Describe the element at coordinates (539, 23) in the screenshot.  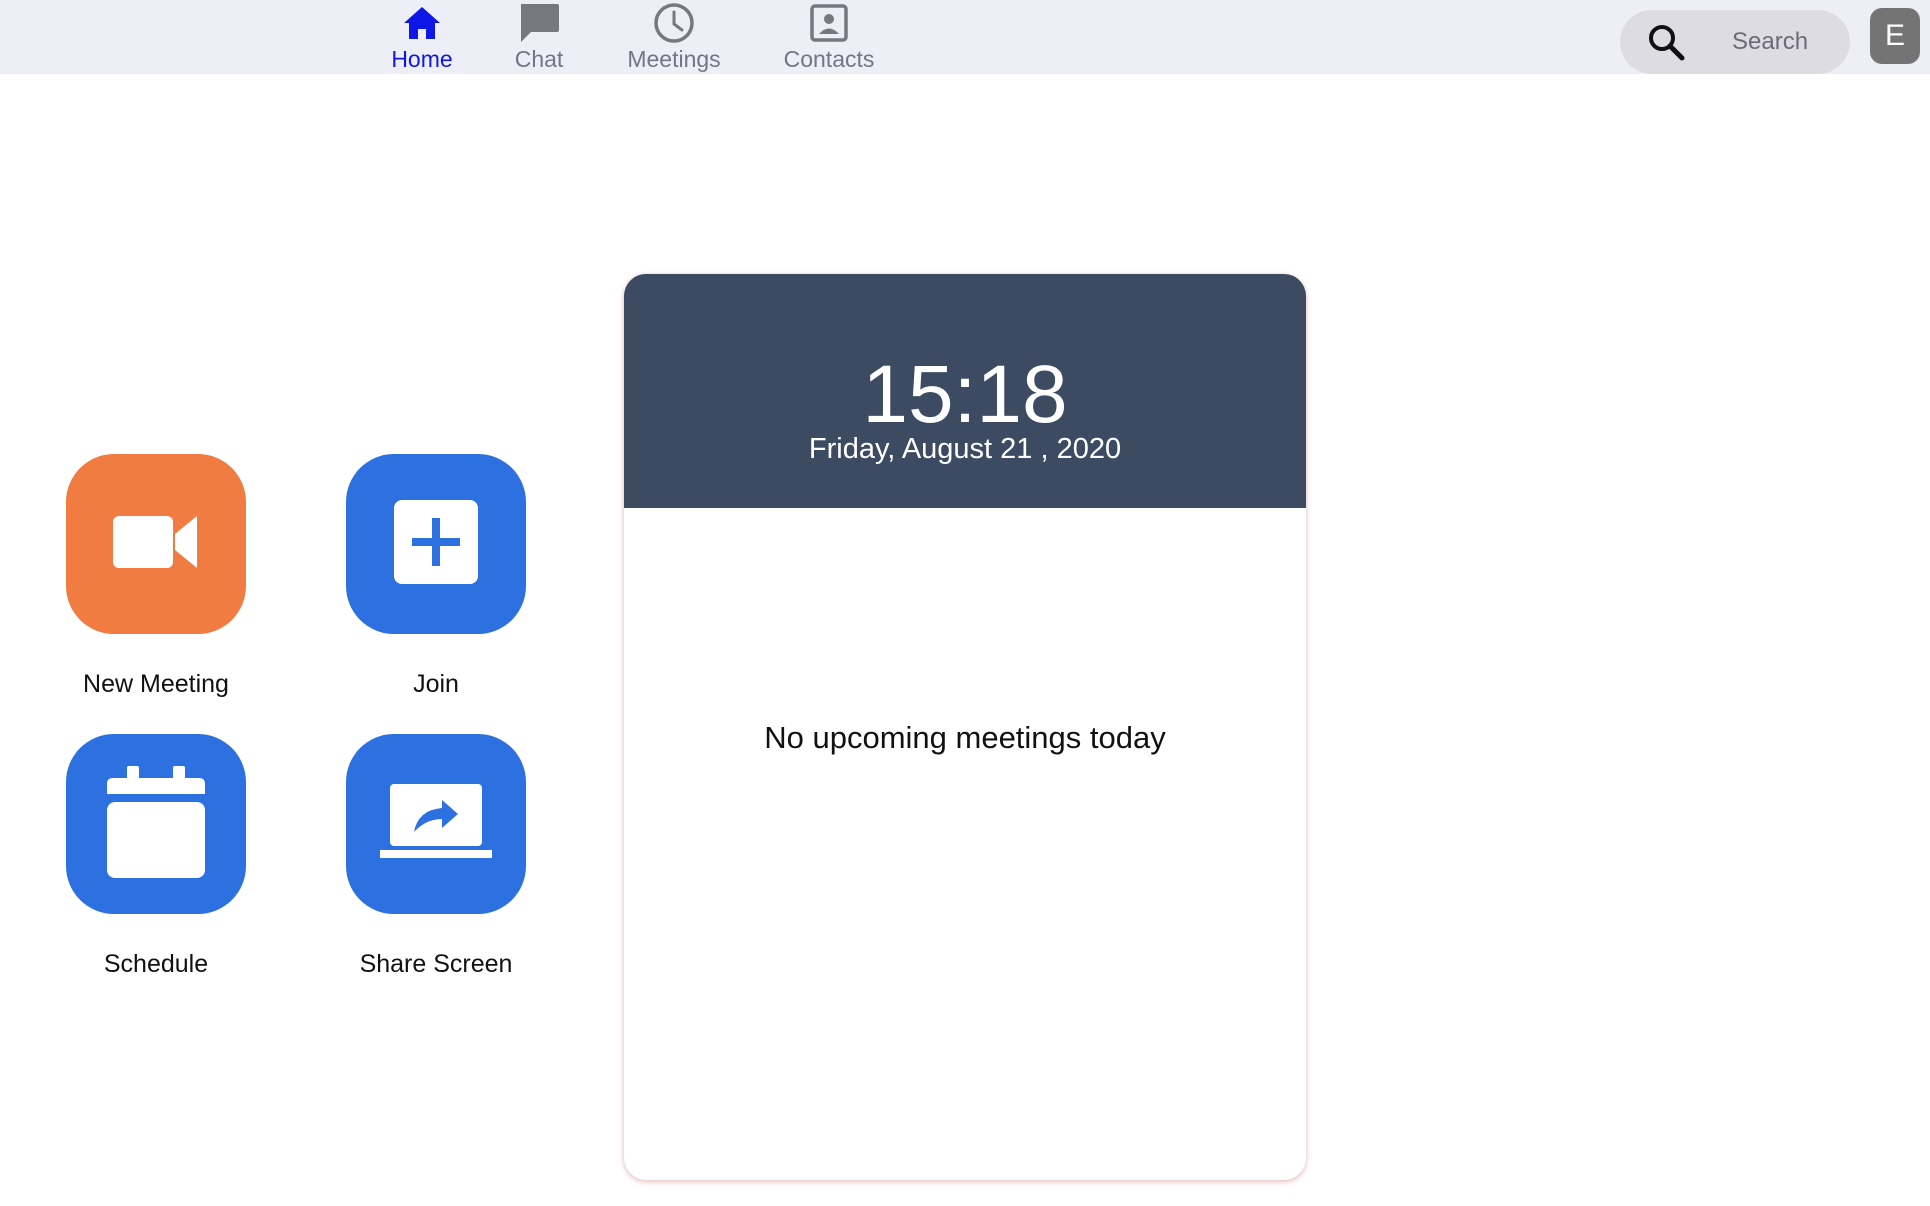
I see `chat-icon` at that location.